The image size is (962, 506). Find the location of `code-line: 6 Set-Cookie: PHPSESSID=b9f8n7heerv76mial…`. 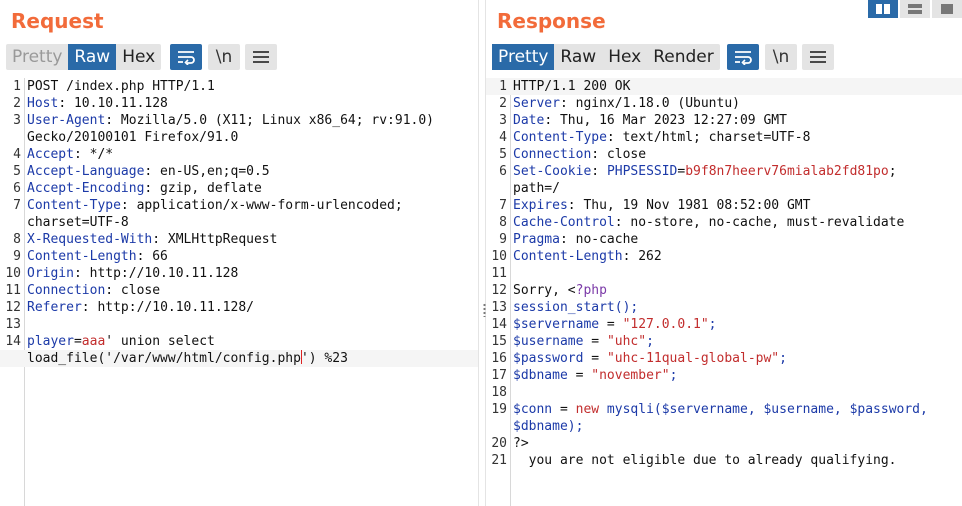

code-line: 6 Set-Cookie: PHPSESSID=b9f8n7heerv76mial… is located at coordinates (724, 171).